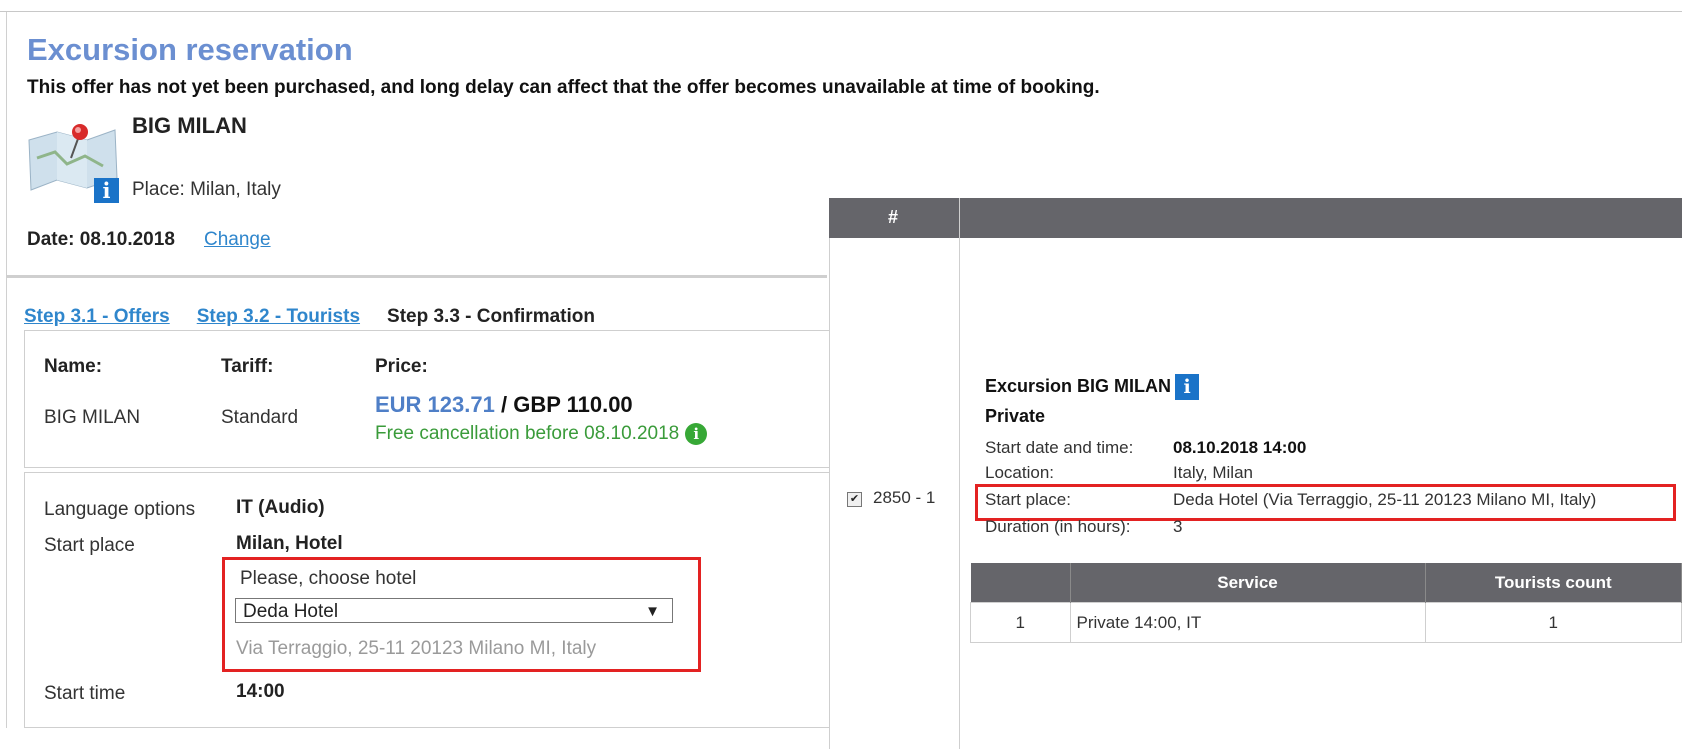 The image size is (1682, 749). Describe the element at coordinates (454, 610) in the screenshot. I see `hotel-select: Deda Hotel ▼` at that location.